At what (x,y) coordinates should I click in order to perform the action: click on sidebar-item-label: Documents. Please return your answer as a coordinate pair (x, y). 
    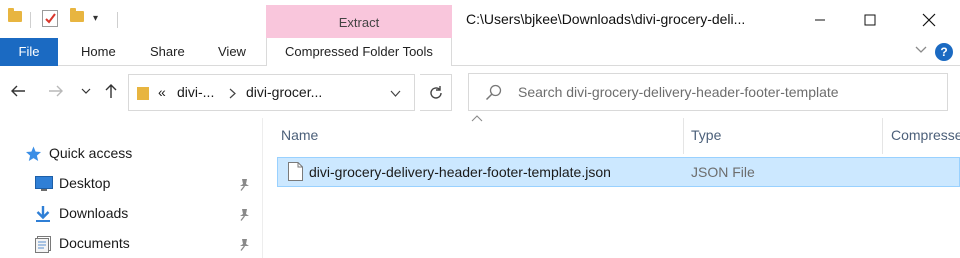
    Looking at the image, I should click on (94, 243).